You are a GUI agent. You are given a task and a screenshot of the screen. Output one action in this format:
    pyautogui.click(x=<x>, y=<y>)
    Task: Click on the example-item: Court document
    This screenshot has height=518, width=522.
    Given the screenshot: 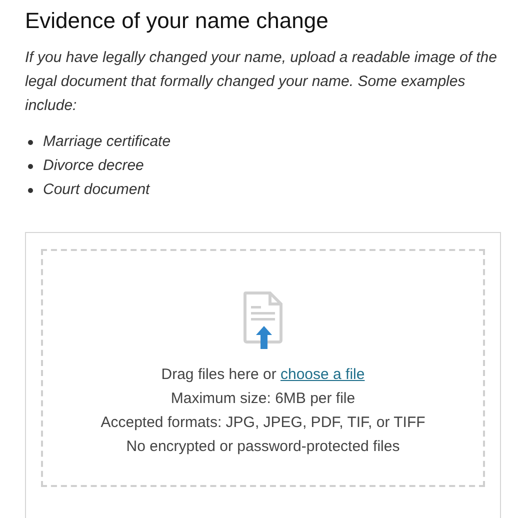 What is the action you would take?
    pyautogui.click(x=96, y=190)
    